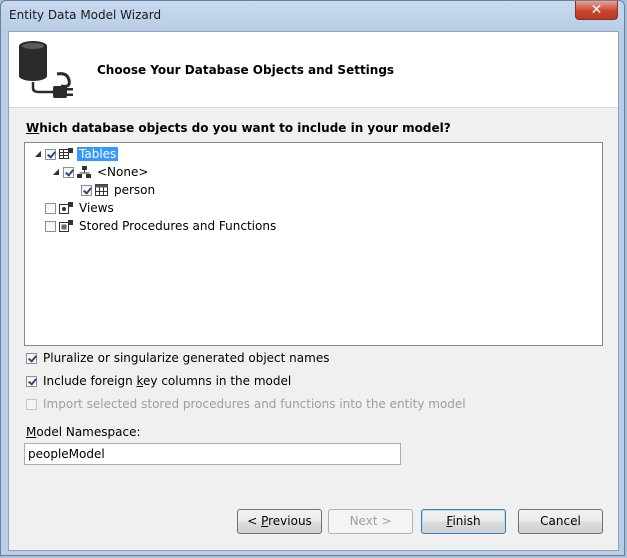 This screenshot has width=627, height=558. I want to click on tree-item-label: Views, so click(96, 208).